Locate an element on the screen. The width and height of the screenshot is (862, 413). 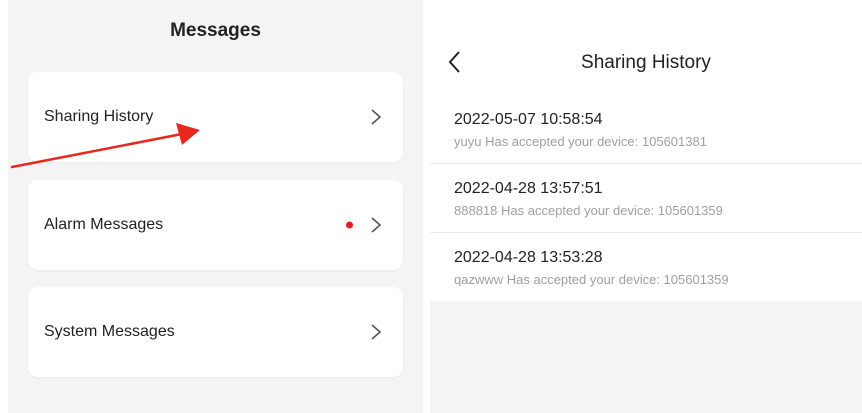
timestamp: 2022-04-28 13:57:51 is located at coordinates (528, 188).